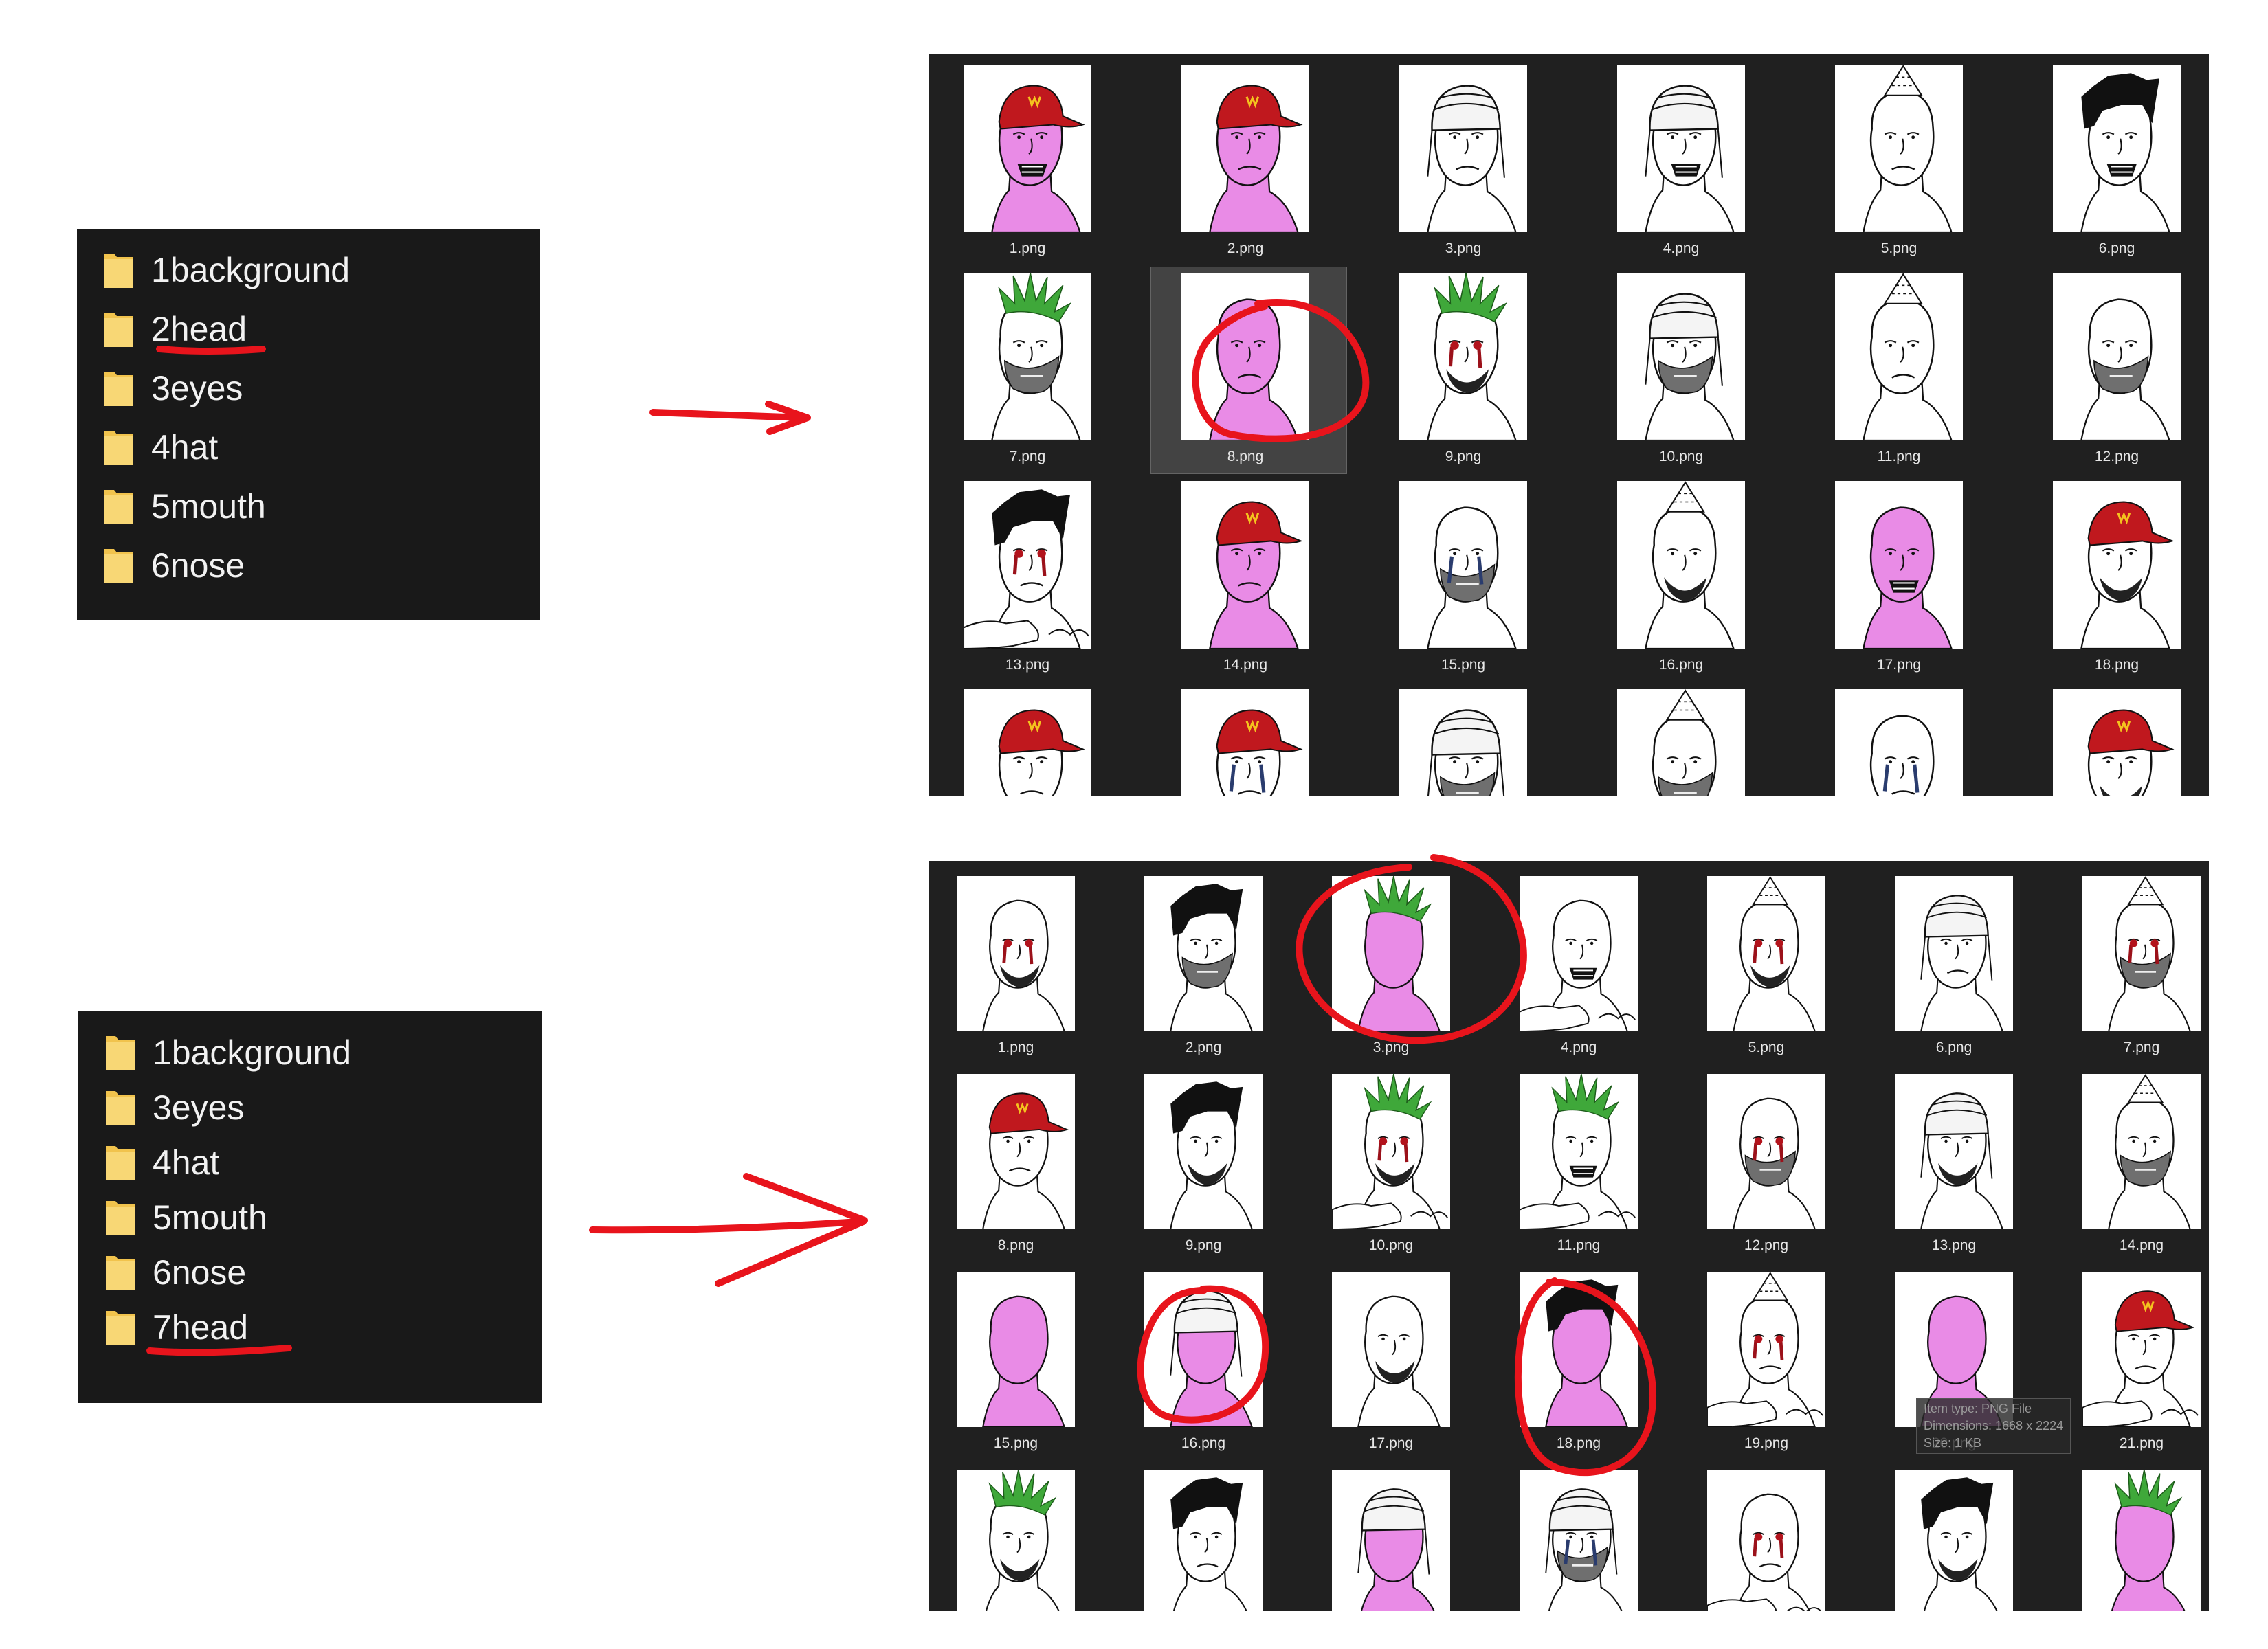 The height and width of the screenshot is (1649, 2268). Describe the element at coordinates (1953, 1443) in the screenshot. I see `tooltip-size: Size: 1 KB` at that location.